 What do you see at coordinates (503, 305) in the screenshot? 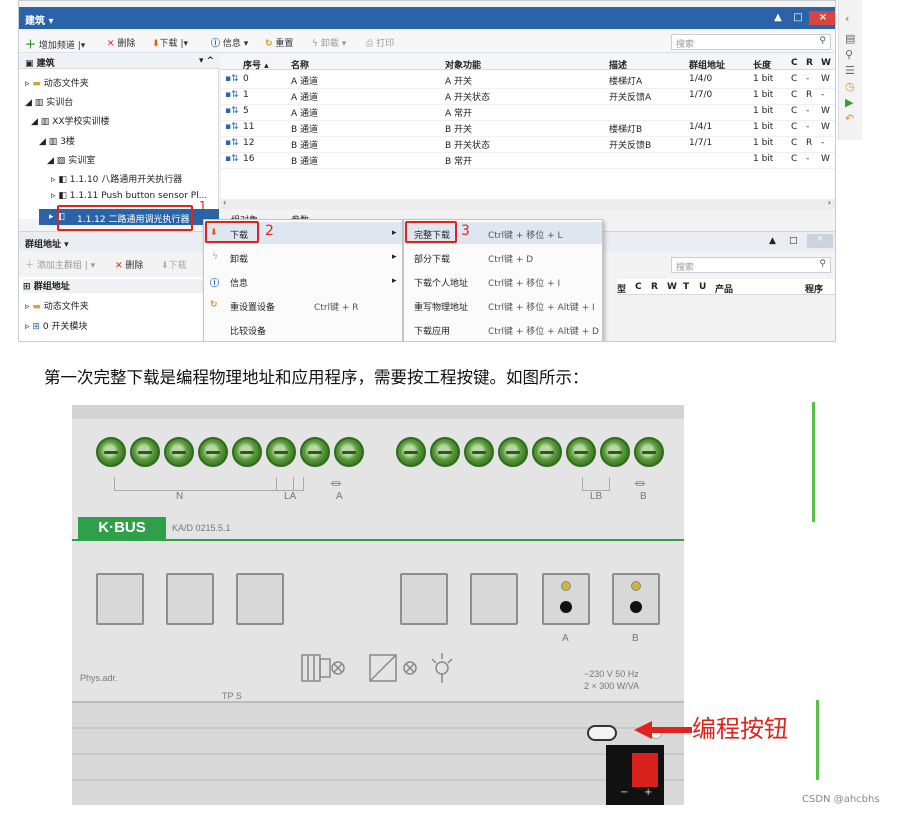
I see `submenu-item-overwrite-physical-address: 重写物理地址 Ctrl键 + 移位 + Alt键 + I` at bounding box center [503, 305].